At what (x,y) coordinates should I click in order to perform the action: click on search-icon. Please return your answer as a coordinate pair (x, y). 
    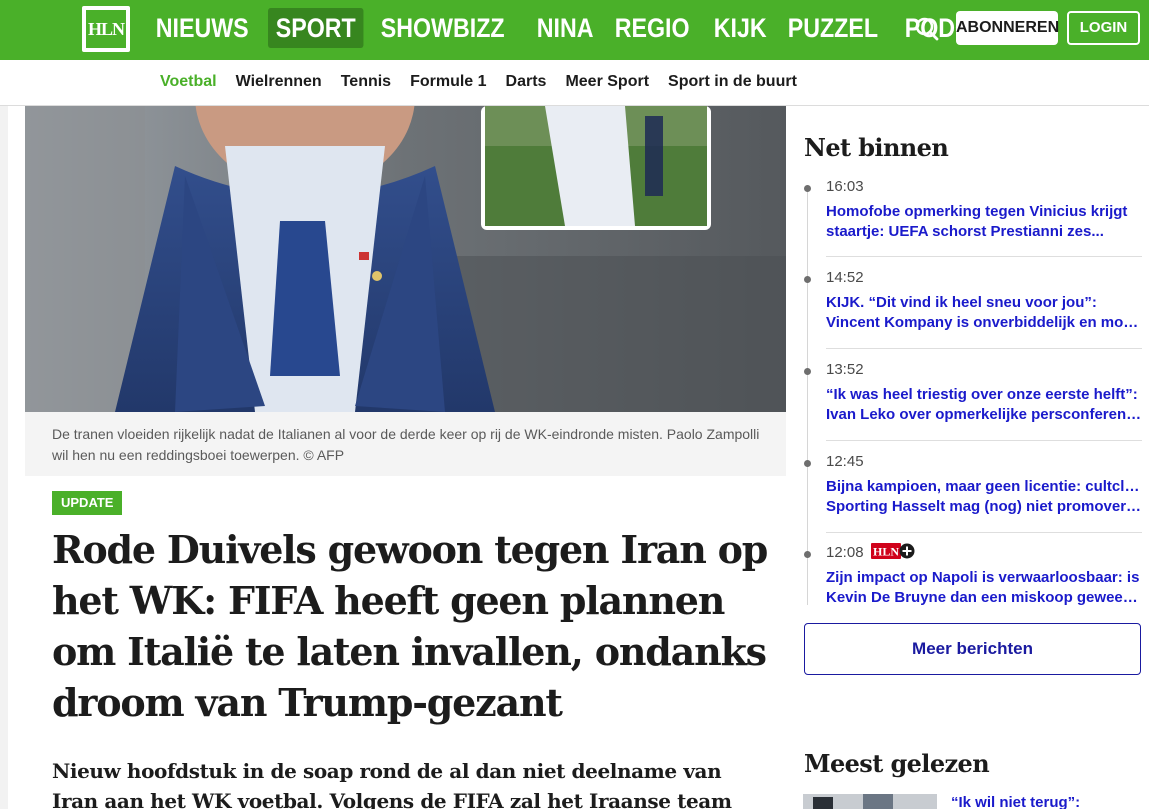
    Looking at the image, I should click on (927, 29).